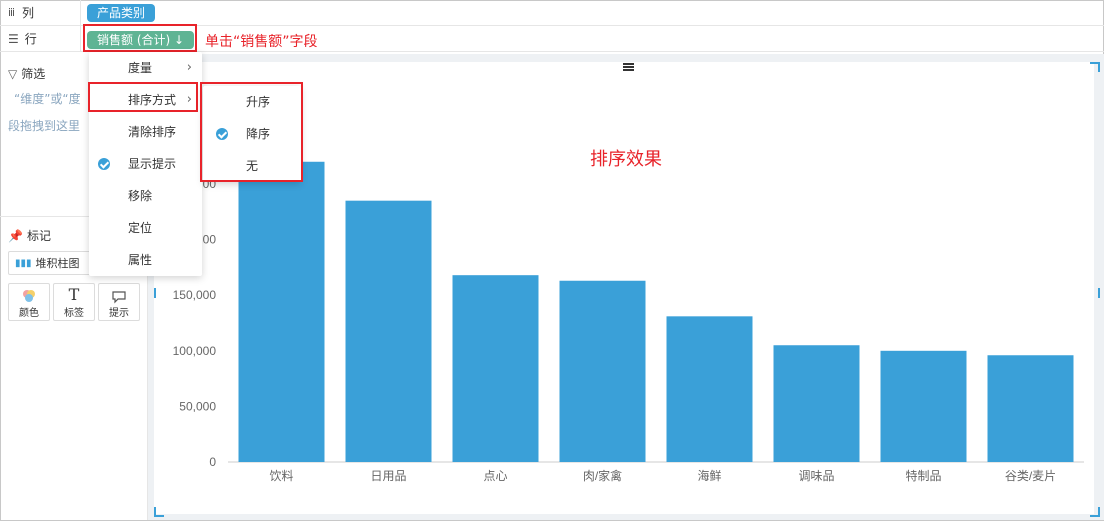 This screenshot has width=1104, height=521. What do you see at coordinates (23, 263) in the screenshot?
I see `bar-chart-icon: ▮▮▮` at bounding box center [23, 263].